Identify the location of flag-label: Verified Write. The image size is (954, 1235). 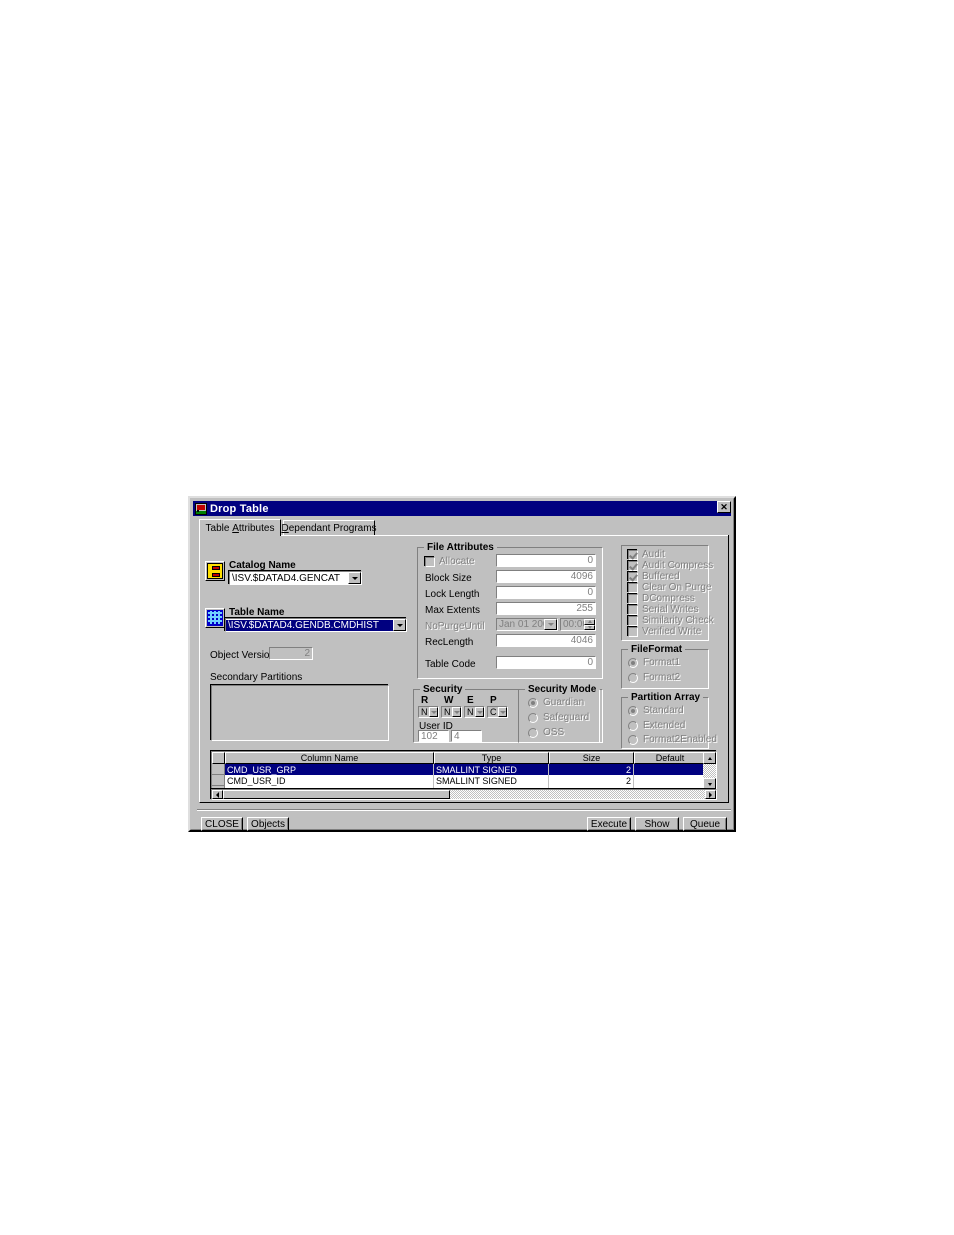
(672, 631).